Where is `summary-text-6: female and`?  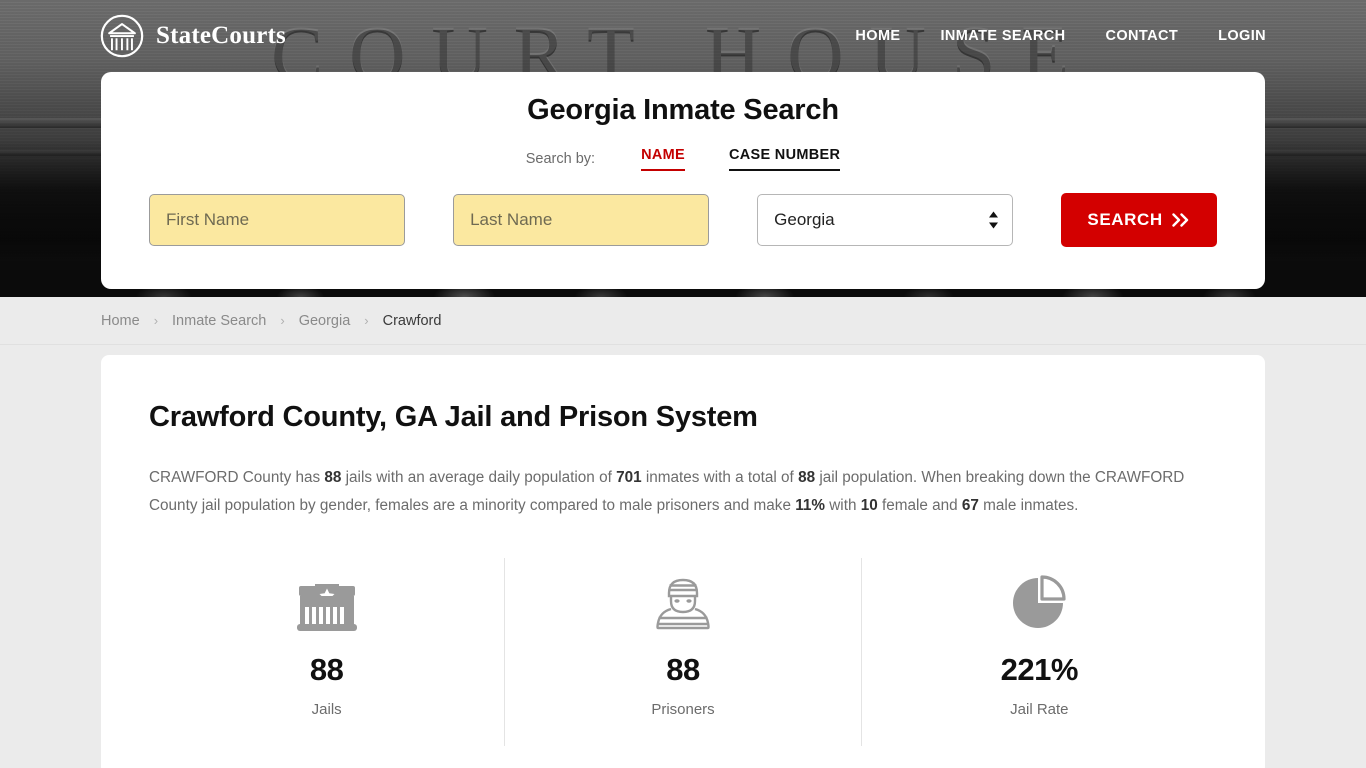
summary-text-6: female and is located at coordinates (919, 505).